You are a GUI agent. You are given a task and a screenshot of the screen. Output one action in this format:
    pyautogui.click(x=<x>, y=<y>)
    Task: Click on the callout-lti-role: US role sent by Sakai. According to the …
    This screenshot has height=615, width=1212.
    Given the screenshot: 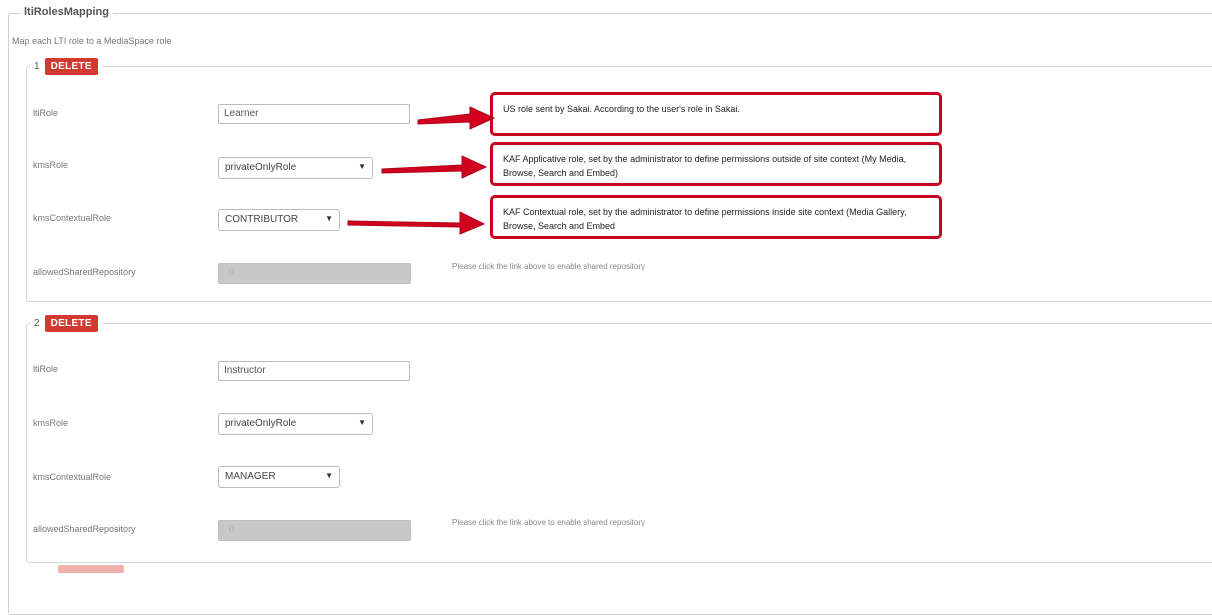 What is the action you would take?
    pyautogui.click(x=716, y=114)
    